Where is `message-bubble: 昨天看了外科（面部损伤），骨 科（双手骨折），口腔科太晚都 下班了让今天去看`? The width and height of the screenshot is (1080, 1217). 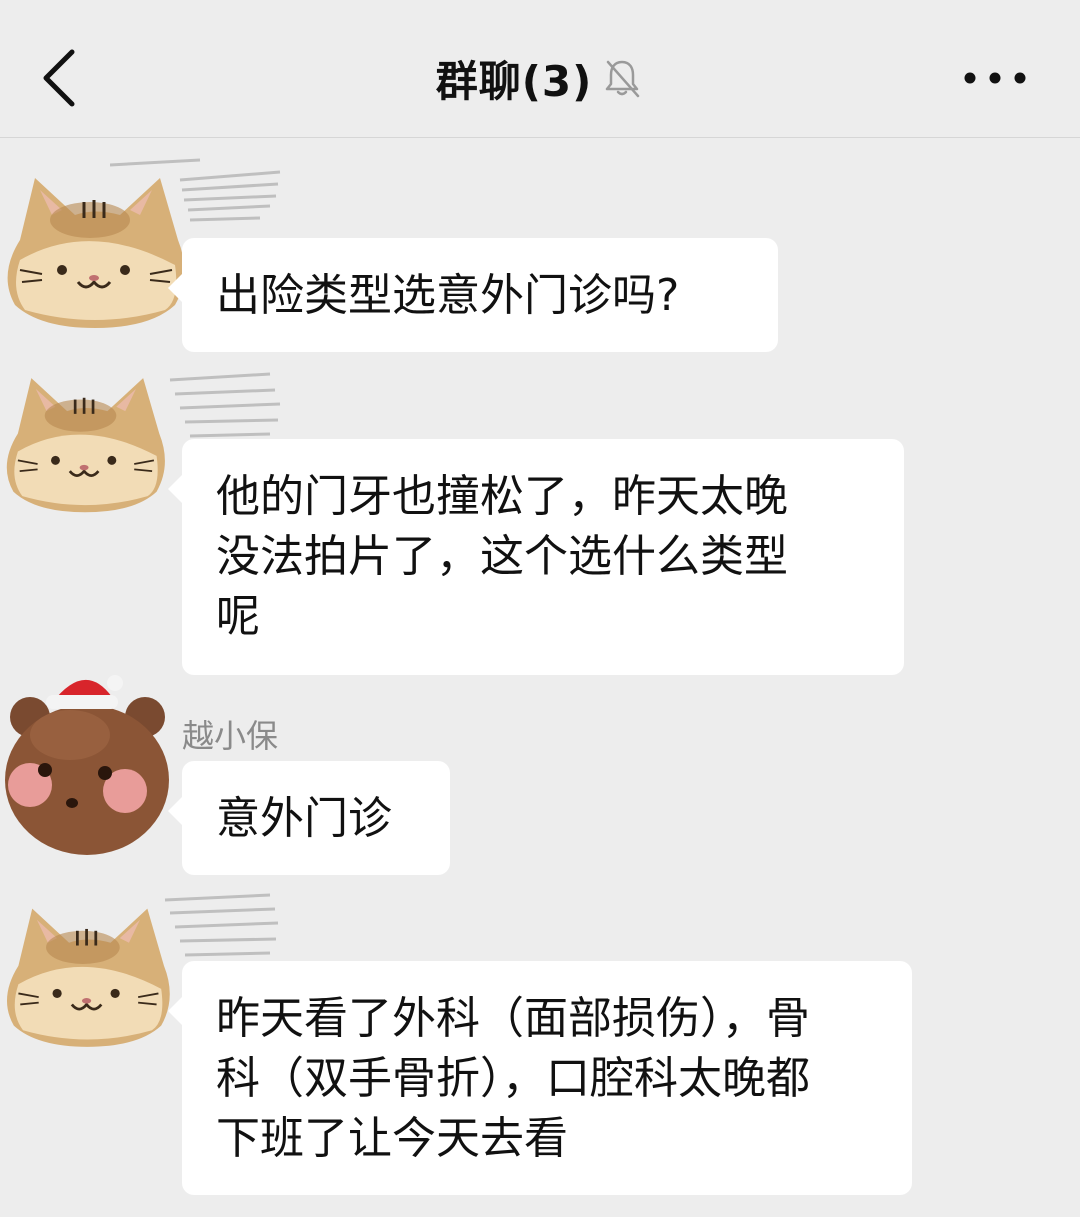
message-bubble: 昨天看了外科（面部损伤），骨 科（双手骨折），口腔科太晚都 下班了让今天去看 is located at coordinates (540, 1078).